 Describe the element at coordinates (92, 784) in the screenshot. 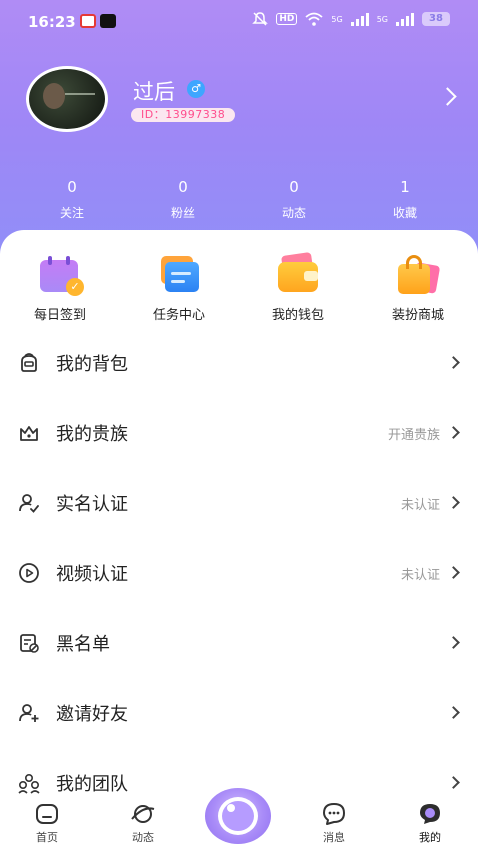

I see `menu-item-label: 我的团队` at that location.